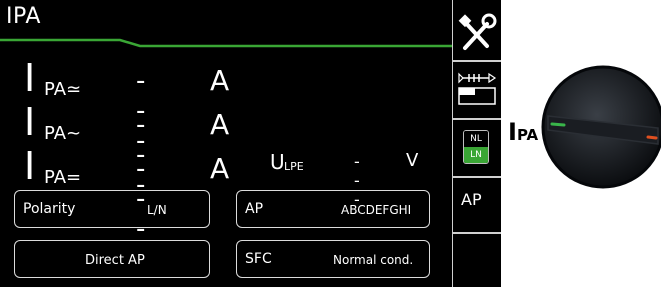 The height and width of the screenshot is (287, 661). What do you see at coordinates (226, 43) in the screenshot?
I see `title-underline` at bounding box center [226, 43].